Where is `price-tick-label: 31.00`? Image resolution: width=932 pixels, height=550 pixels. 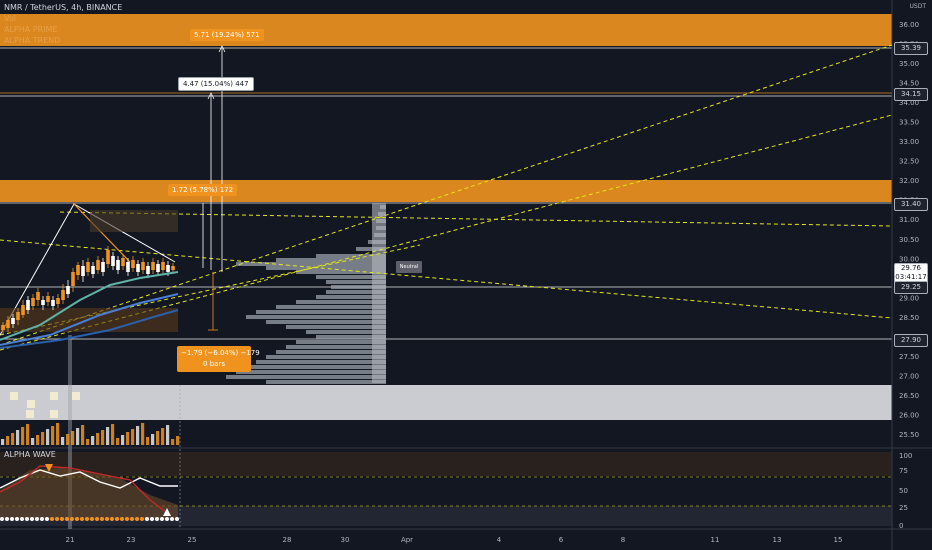 price-tick-label: 31.00 is located at coordinates (909, 220).